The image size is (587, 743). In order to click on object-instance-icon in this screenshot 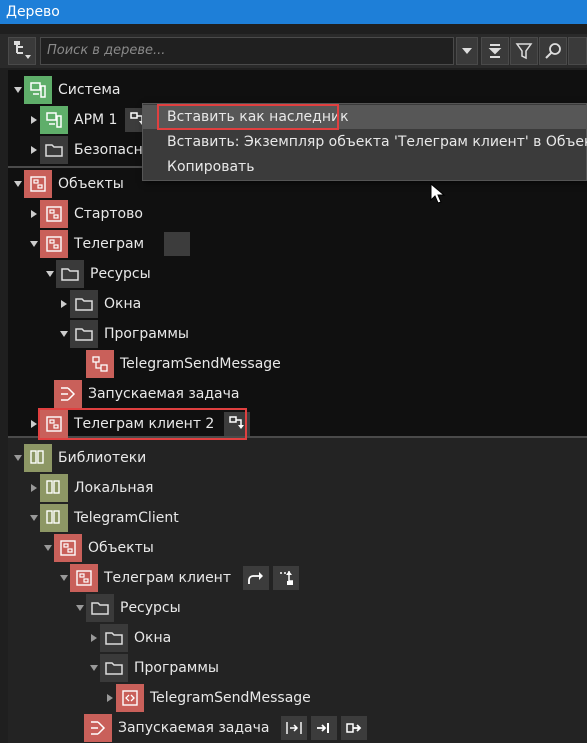, I will do `click(54, 244)`.